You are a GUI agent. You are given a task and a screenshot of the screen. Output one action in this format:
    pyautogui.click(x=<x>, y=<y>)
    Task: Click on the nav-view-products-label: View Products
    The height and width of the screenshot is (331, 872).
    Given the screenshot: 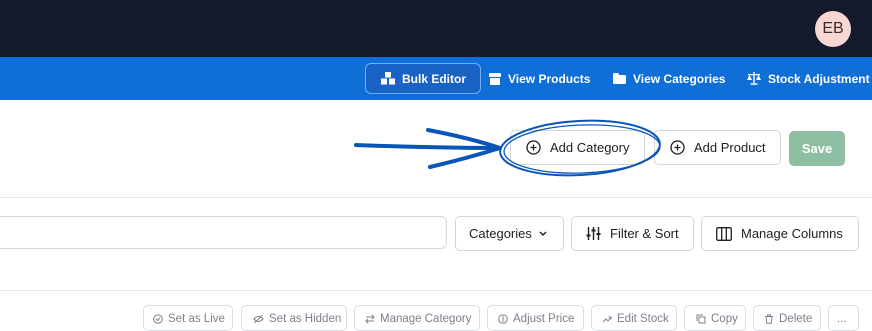 What is the action you would take?
    pyautogui.click(x=549, y=78)
    